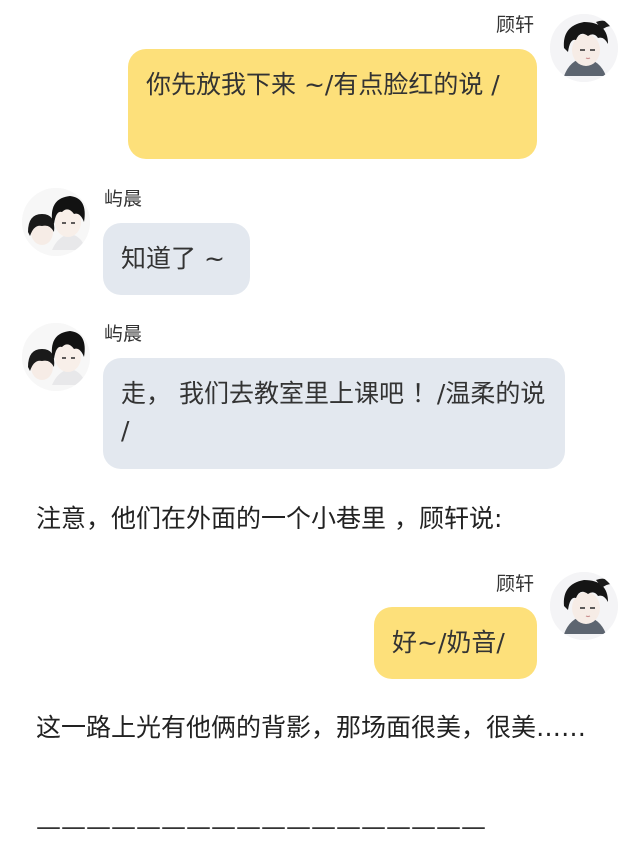 The image size is (640, 848). I want to click on narration-text: 注意，他们在外面的一个小巷里 ，顾轩说:, so click(269, 518).